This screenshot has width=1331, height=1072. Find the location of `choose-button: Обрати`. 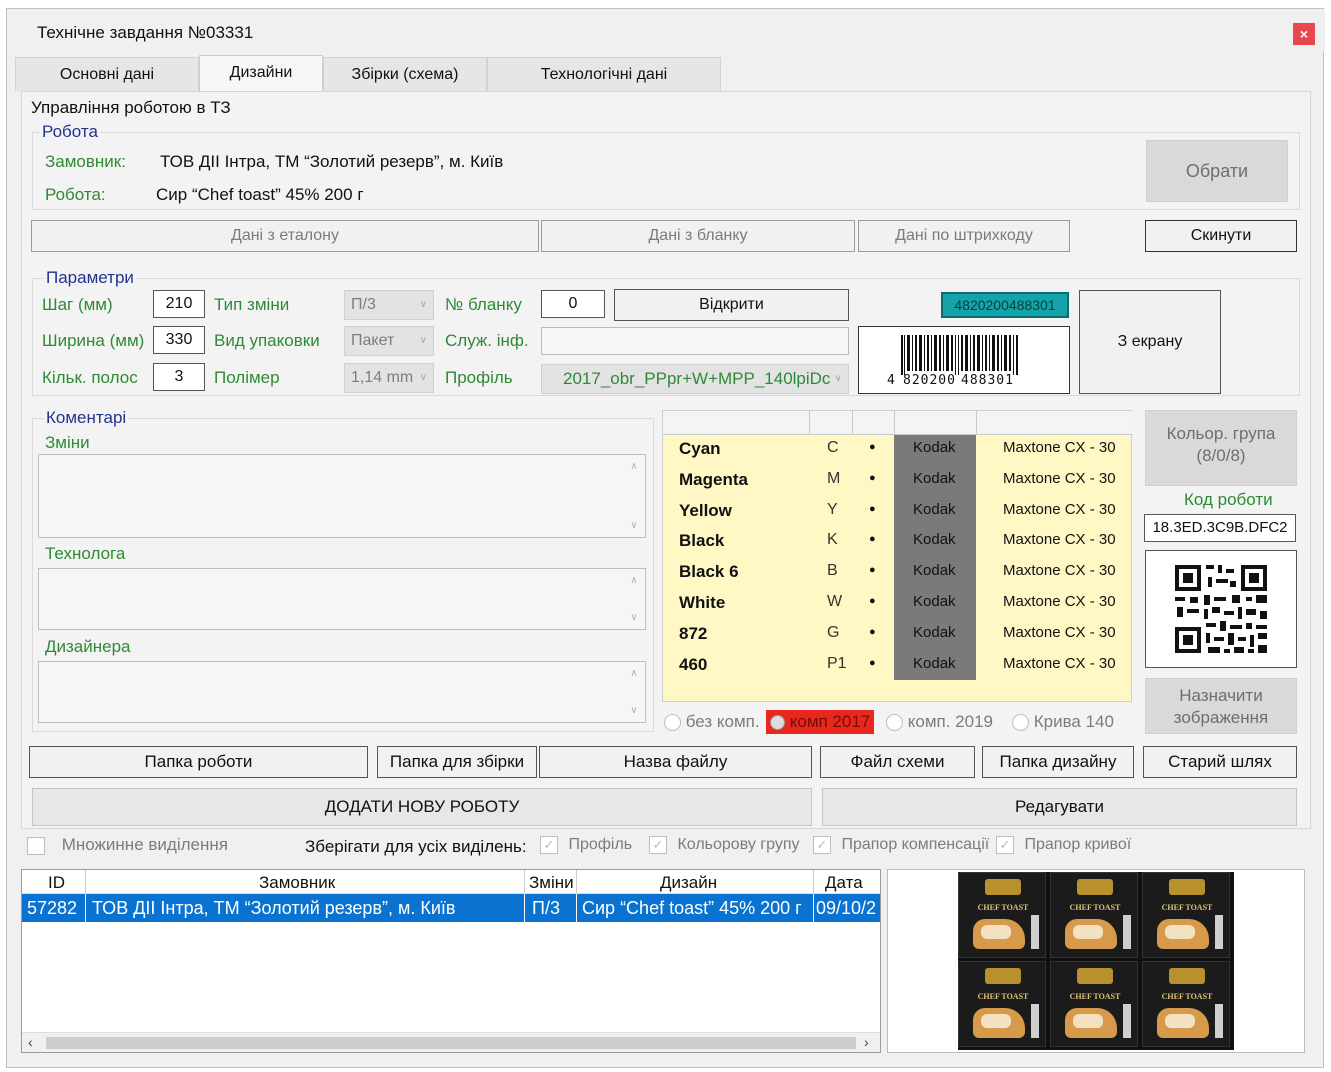

choose-button: Обрати is located at coordinates (1217, 171).